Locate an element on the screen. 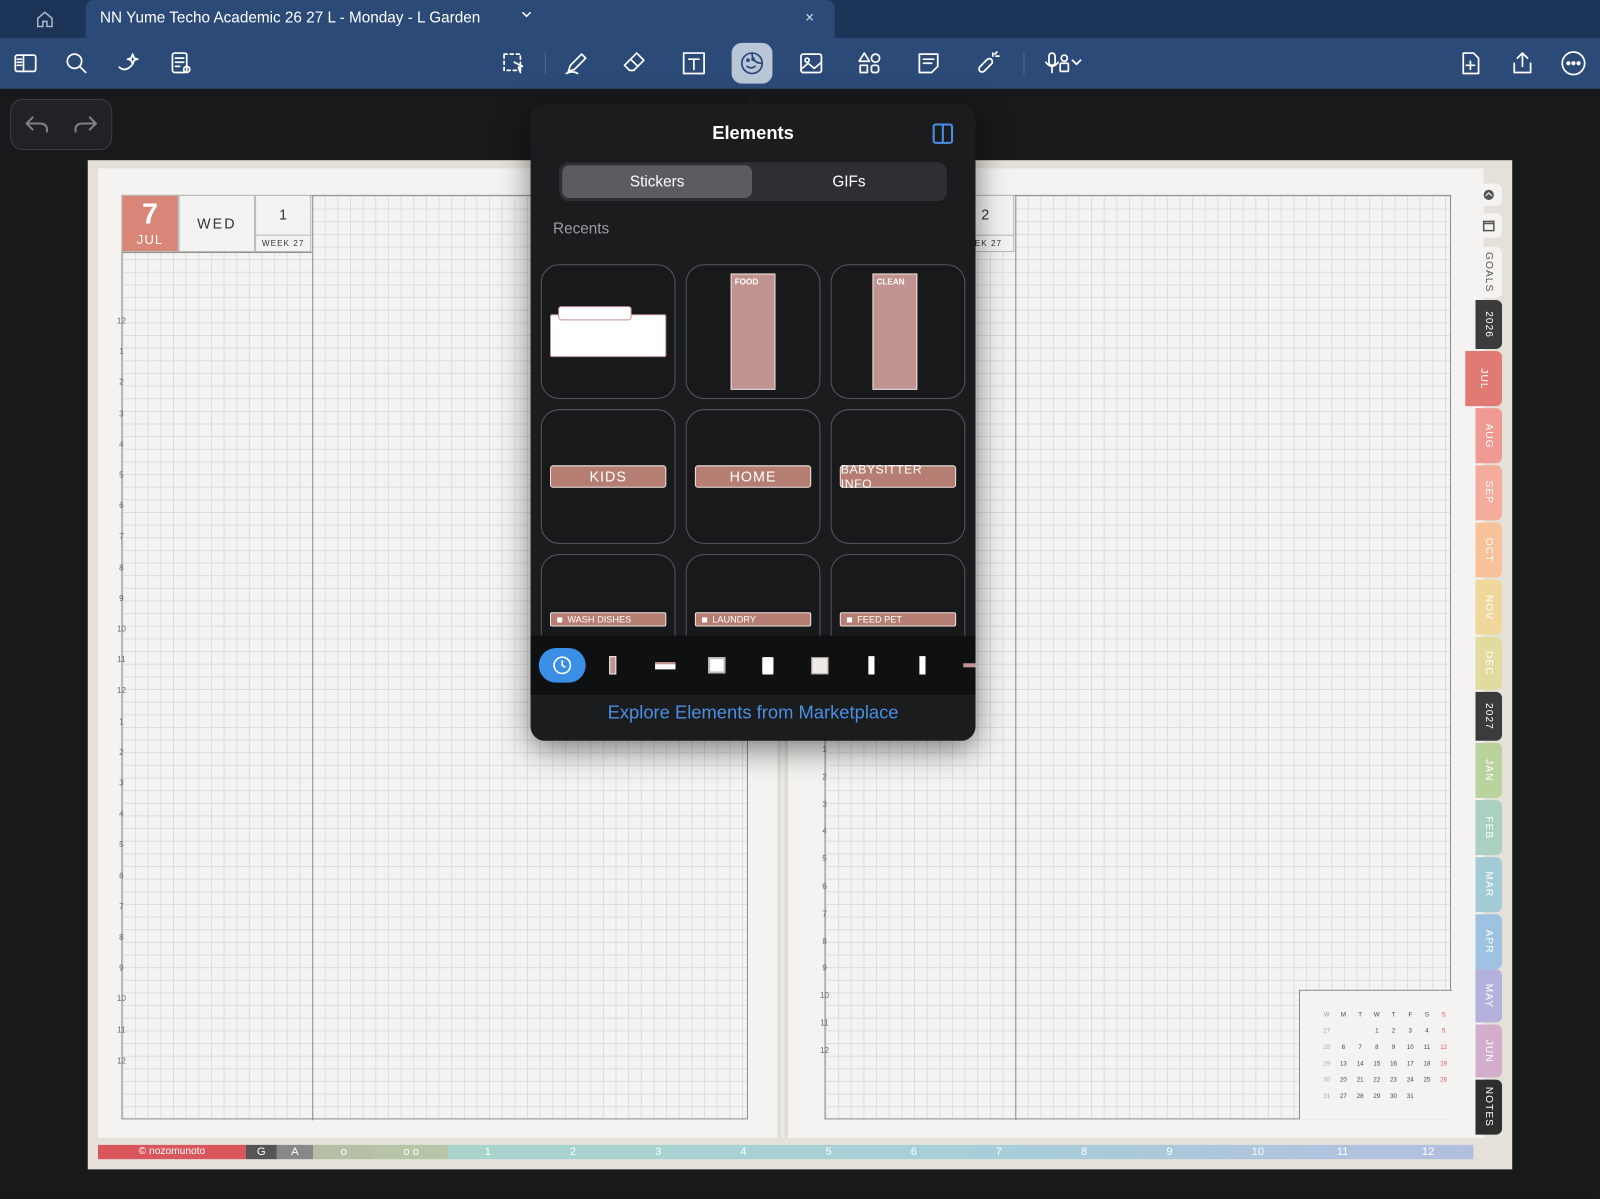 This screenshot has width=1600, height=1199. sticker-babysitter-info: BABYSITTER INFO is located at coordinates (898, 476).